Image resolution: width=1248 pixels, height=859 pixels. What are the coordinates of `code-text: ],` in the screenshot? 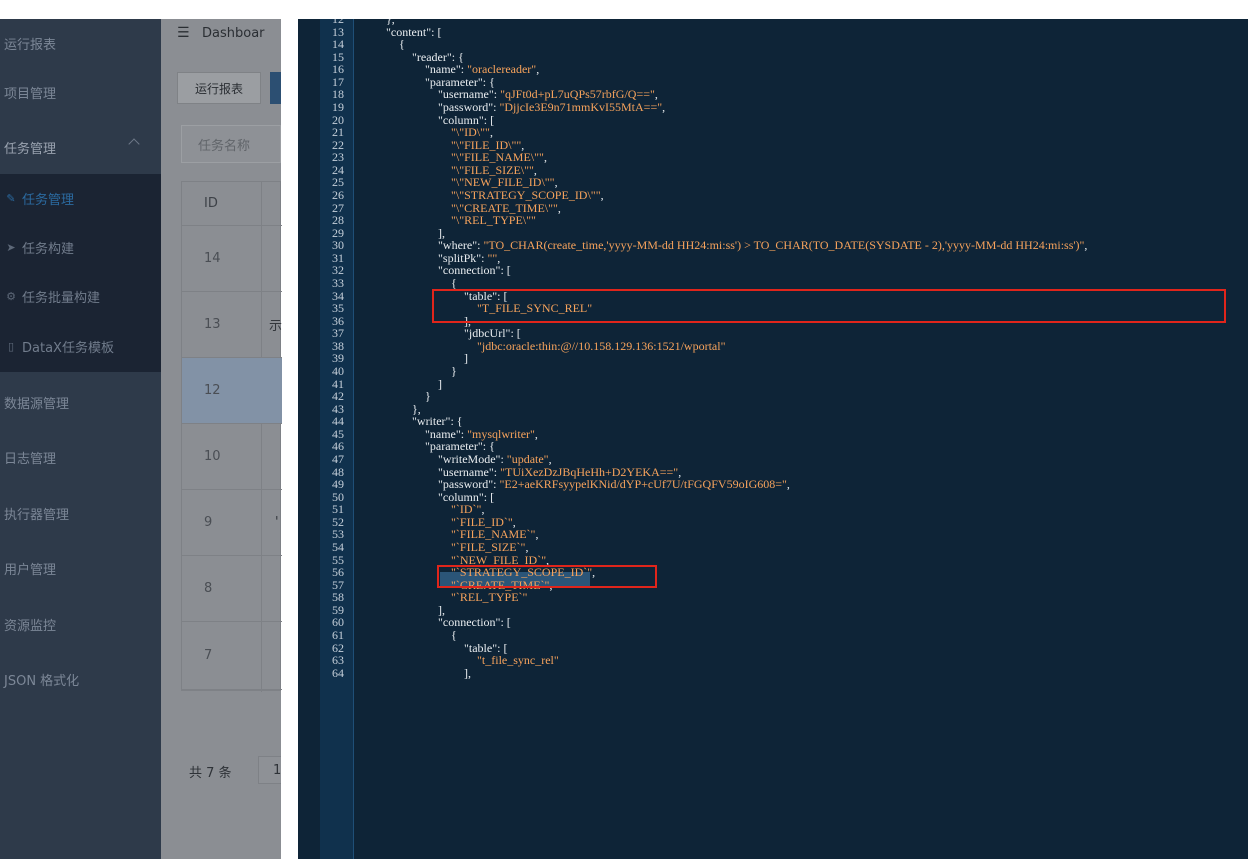 It's located at (467, 673).